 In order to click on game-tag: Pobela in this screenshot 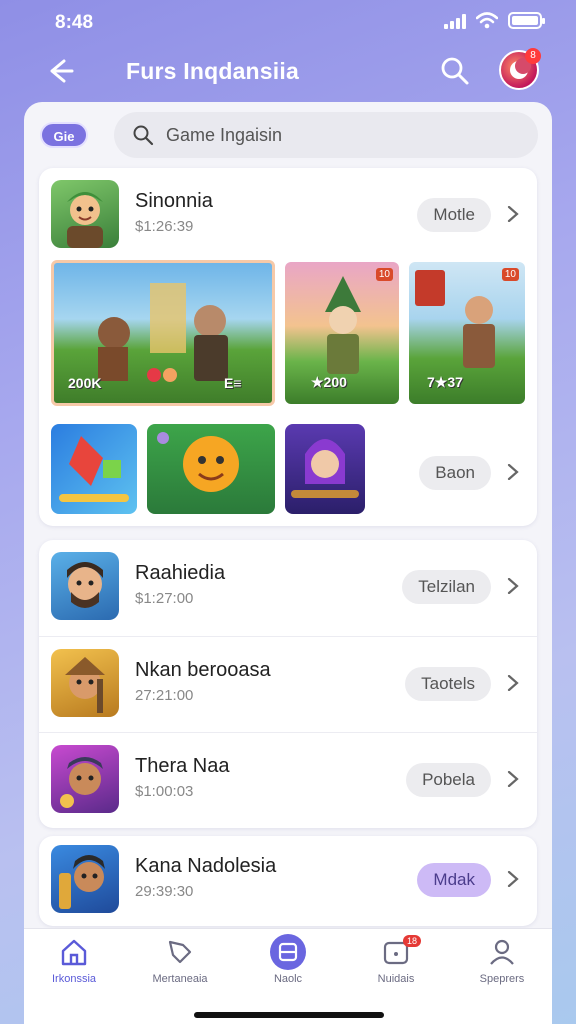, I will do `click(448, 780)`.